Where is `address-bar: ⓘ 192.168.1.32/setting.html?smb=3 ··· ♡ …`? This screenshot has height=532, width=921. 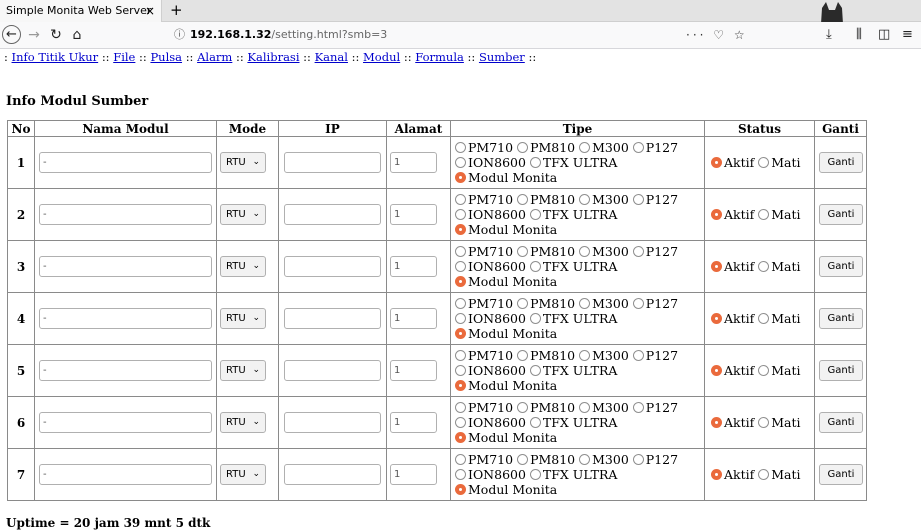
address-bar: ⓘ 192.168.1.32/setting.html?smb=3 ··· ♡ … is located at coordinates (463, 35).